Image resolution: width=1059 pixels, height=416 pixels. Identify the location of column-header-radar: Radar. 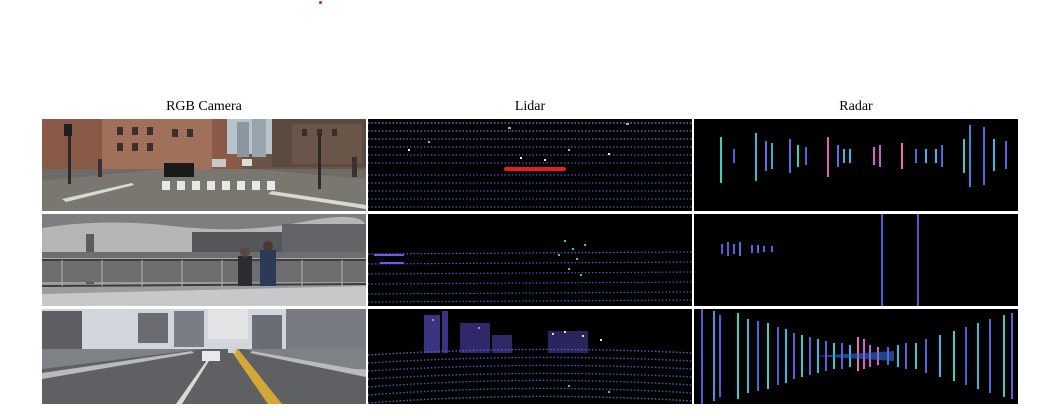
(856, 106).